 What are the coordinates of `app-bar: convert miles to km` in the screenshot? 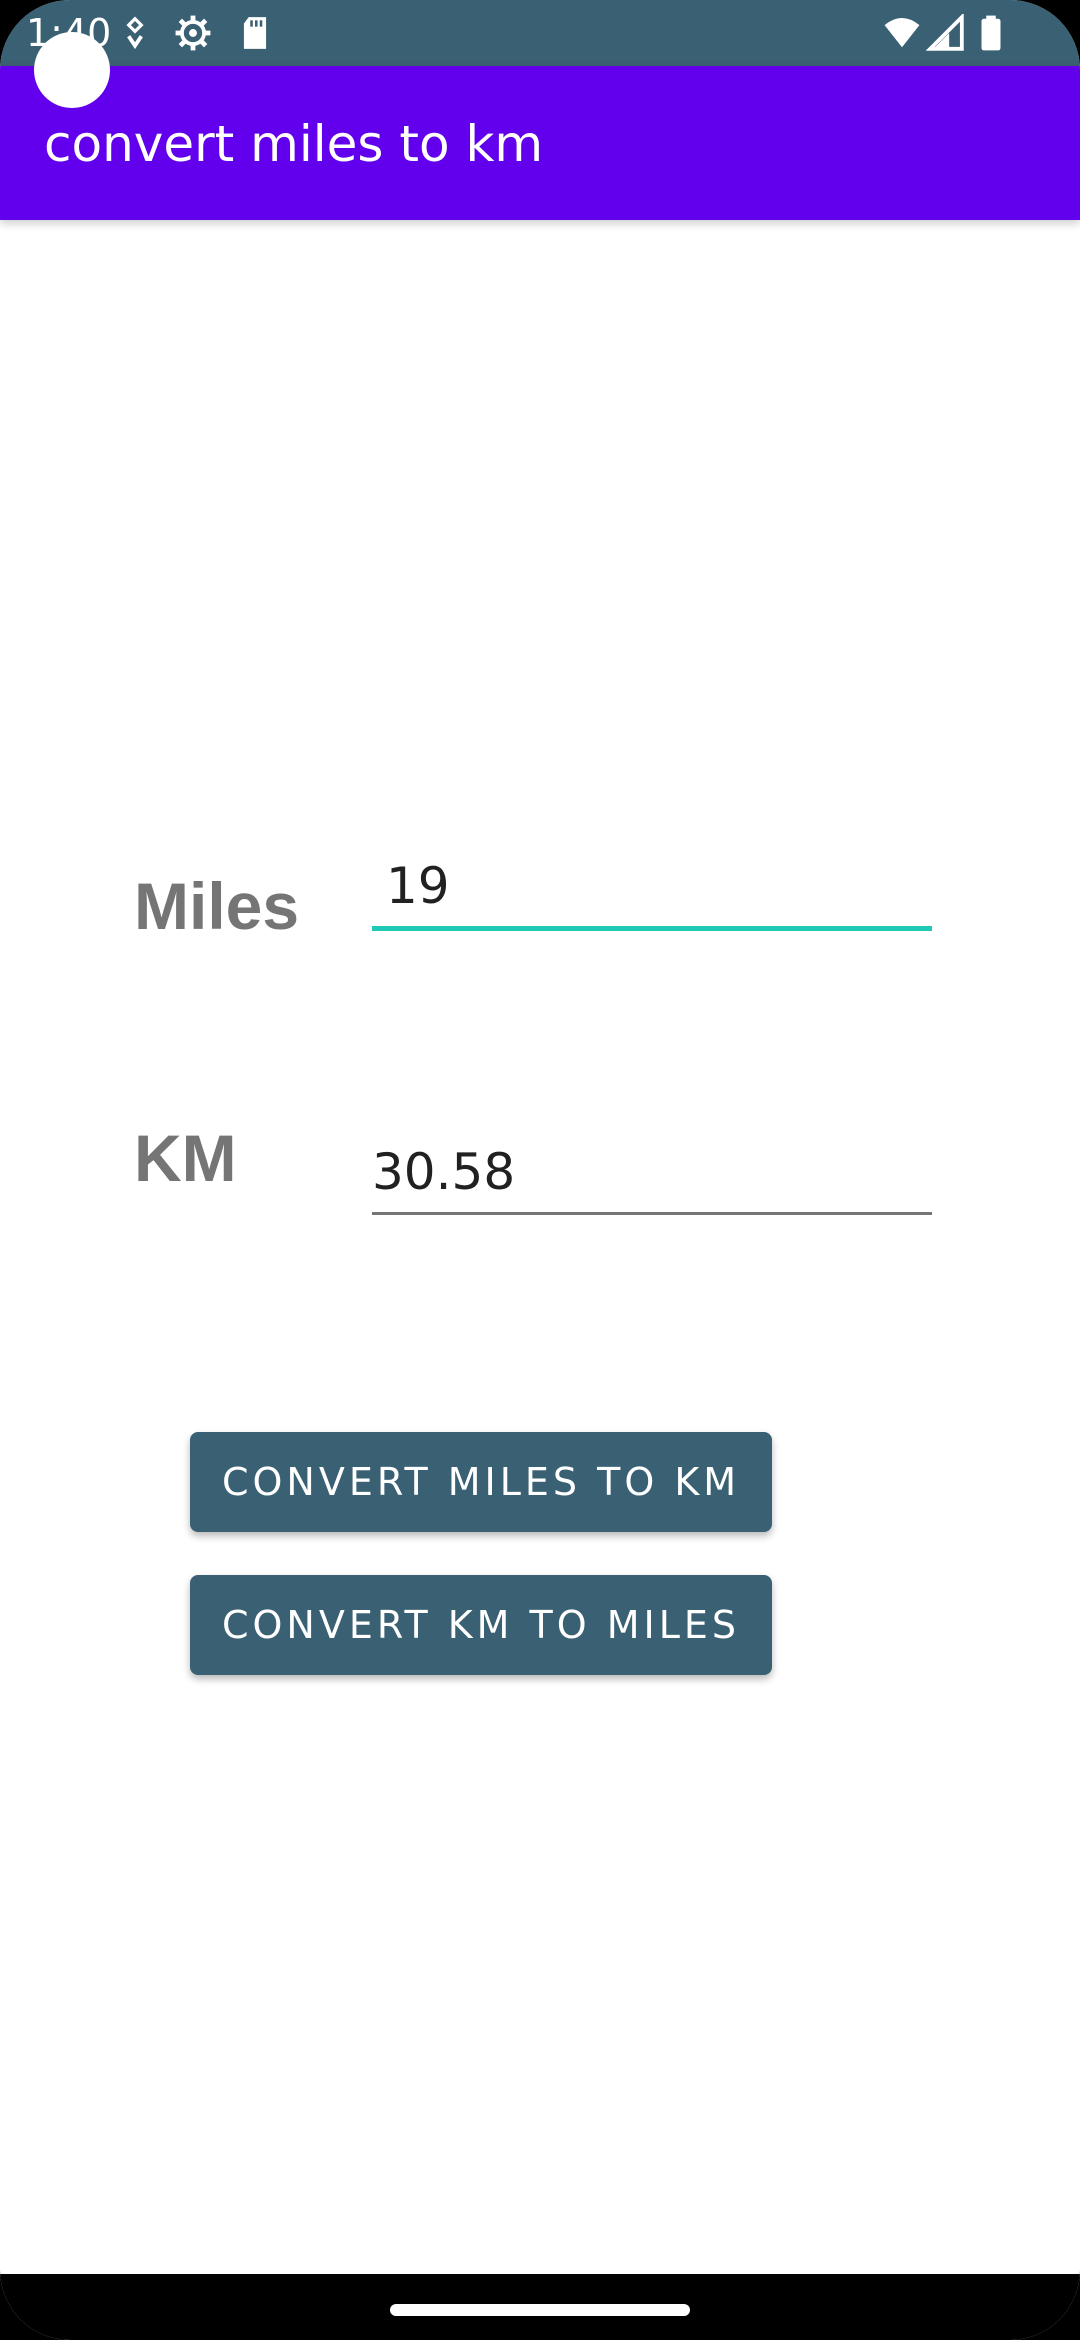 It's located at (540, 143).